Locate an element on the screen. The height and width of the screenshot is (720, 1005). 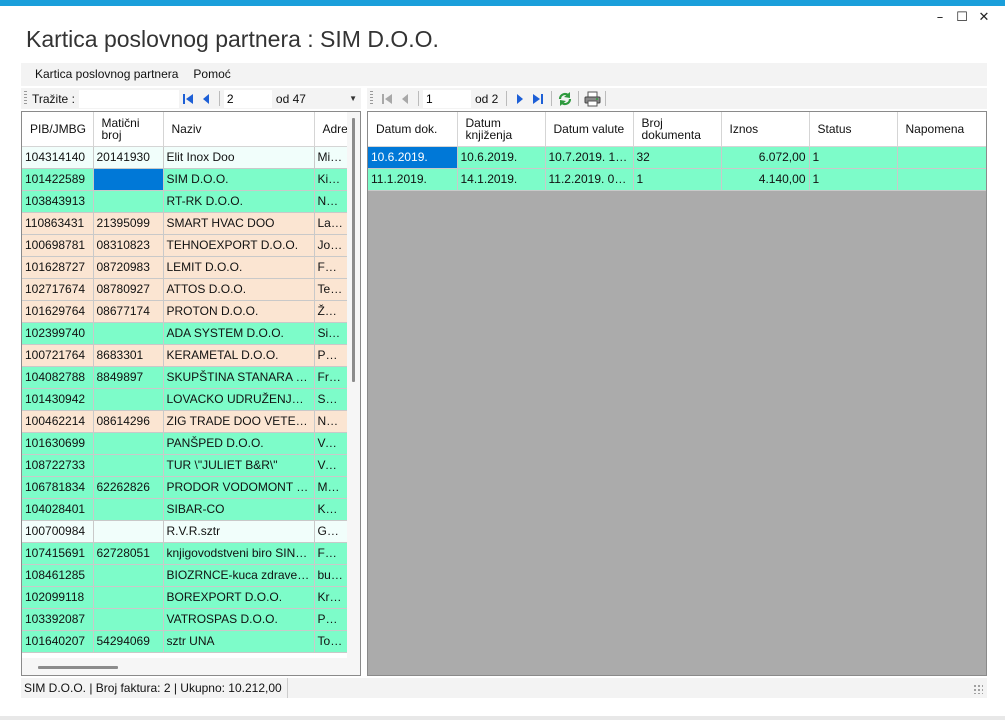
close-button: ✕ is located at coordinates (984, 18).